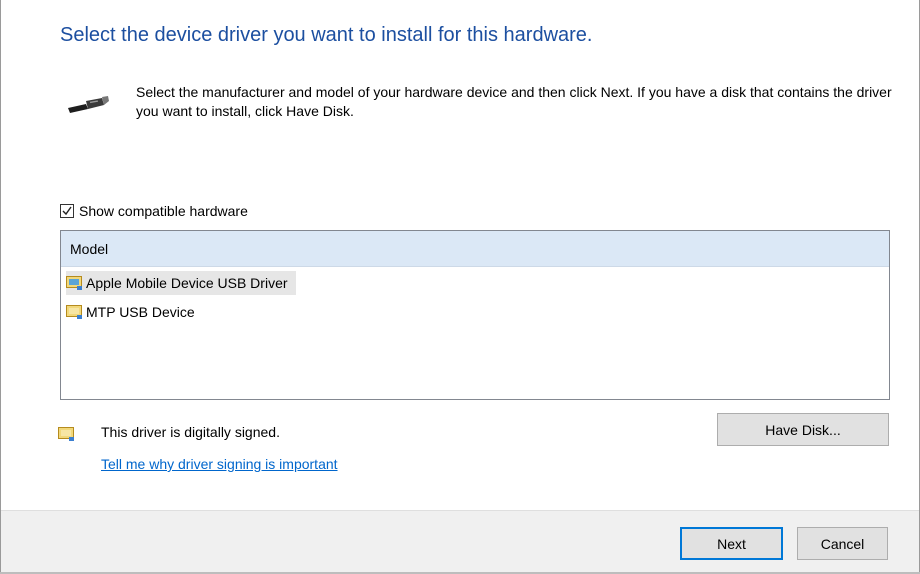 The image size is (920, 574). I want to click on cancel-button: Cancel, so click(842, 543).